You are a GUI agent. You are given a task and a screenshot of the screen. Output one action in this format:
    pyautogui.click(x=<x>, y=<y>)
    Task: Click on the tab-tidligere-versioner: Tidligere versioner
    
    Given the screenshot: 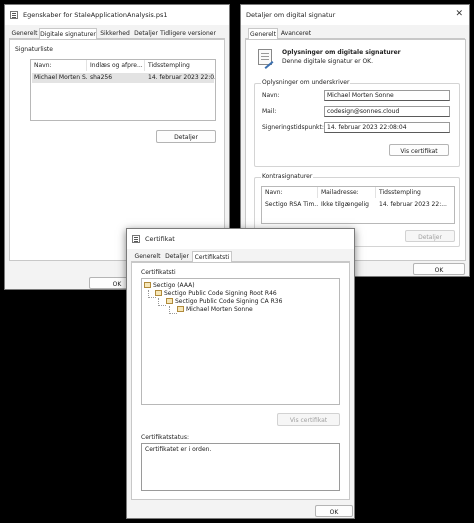 What is the action you would take?
    pyautogui.click(x=188, y=33)
    